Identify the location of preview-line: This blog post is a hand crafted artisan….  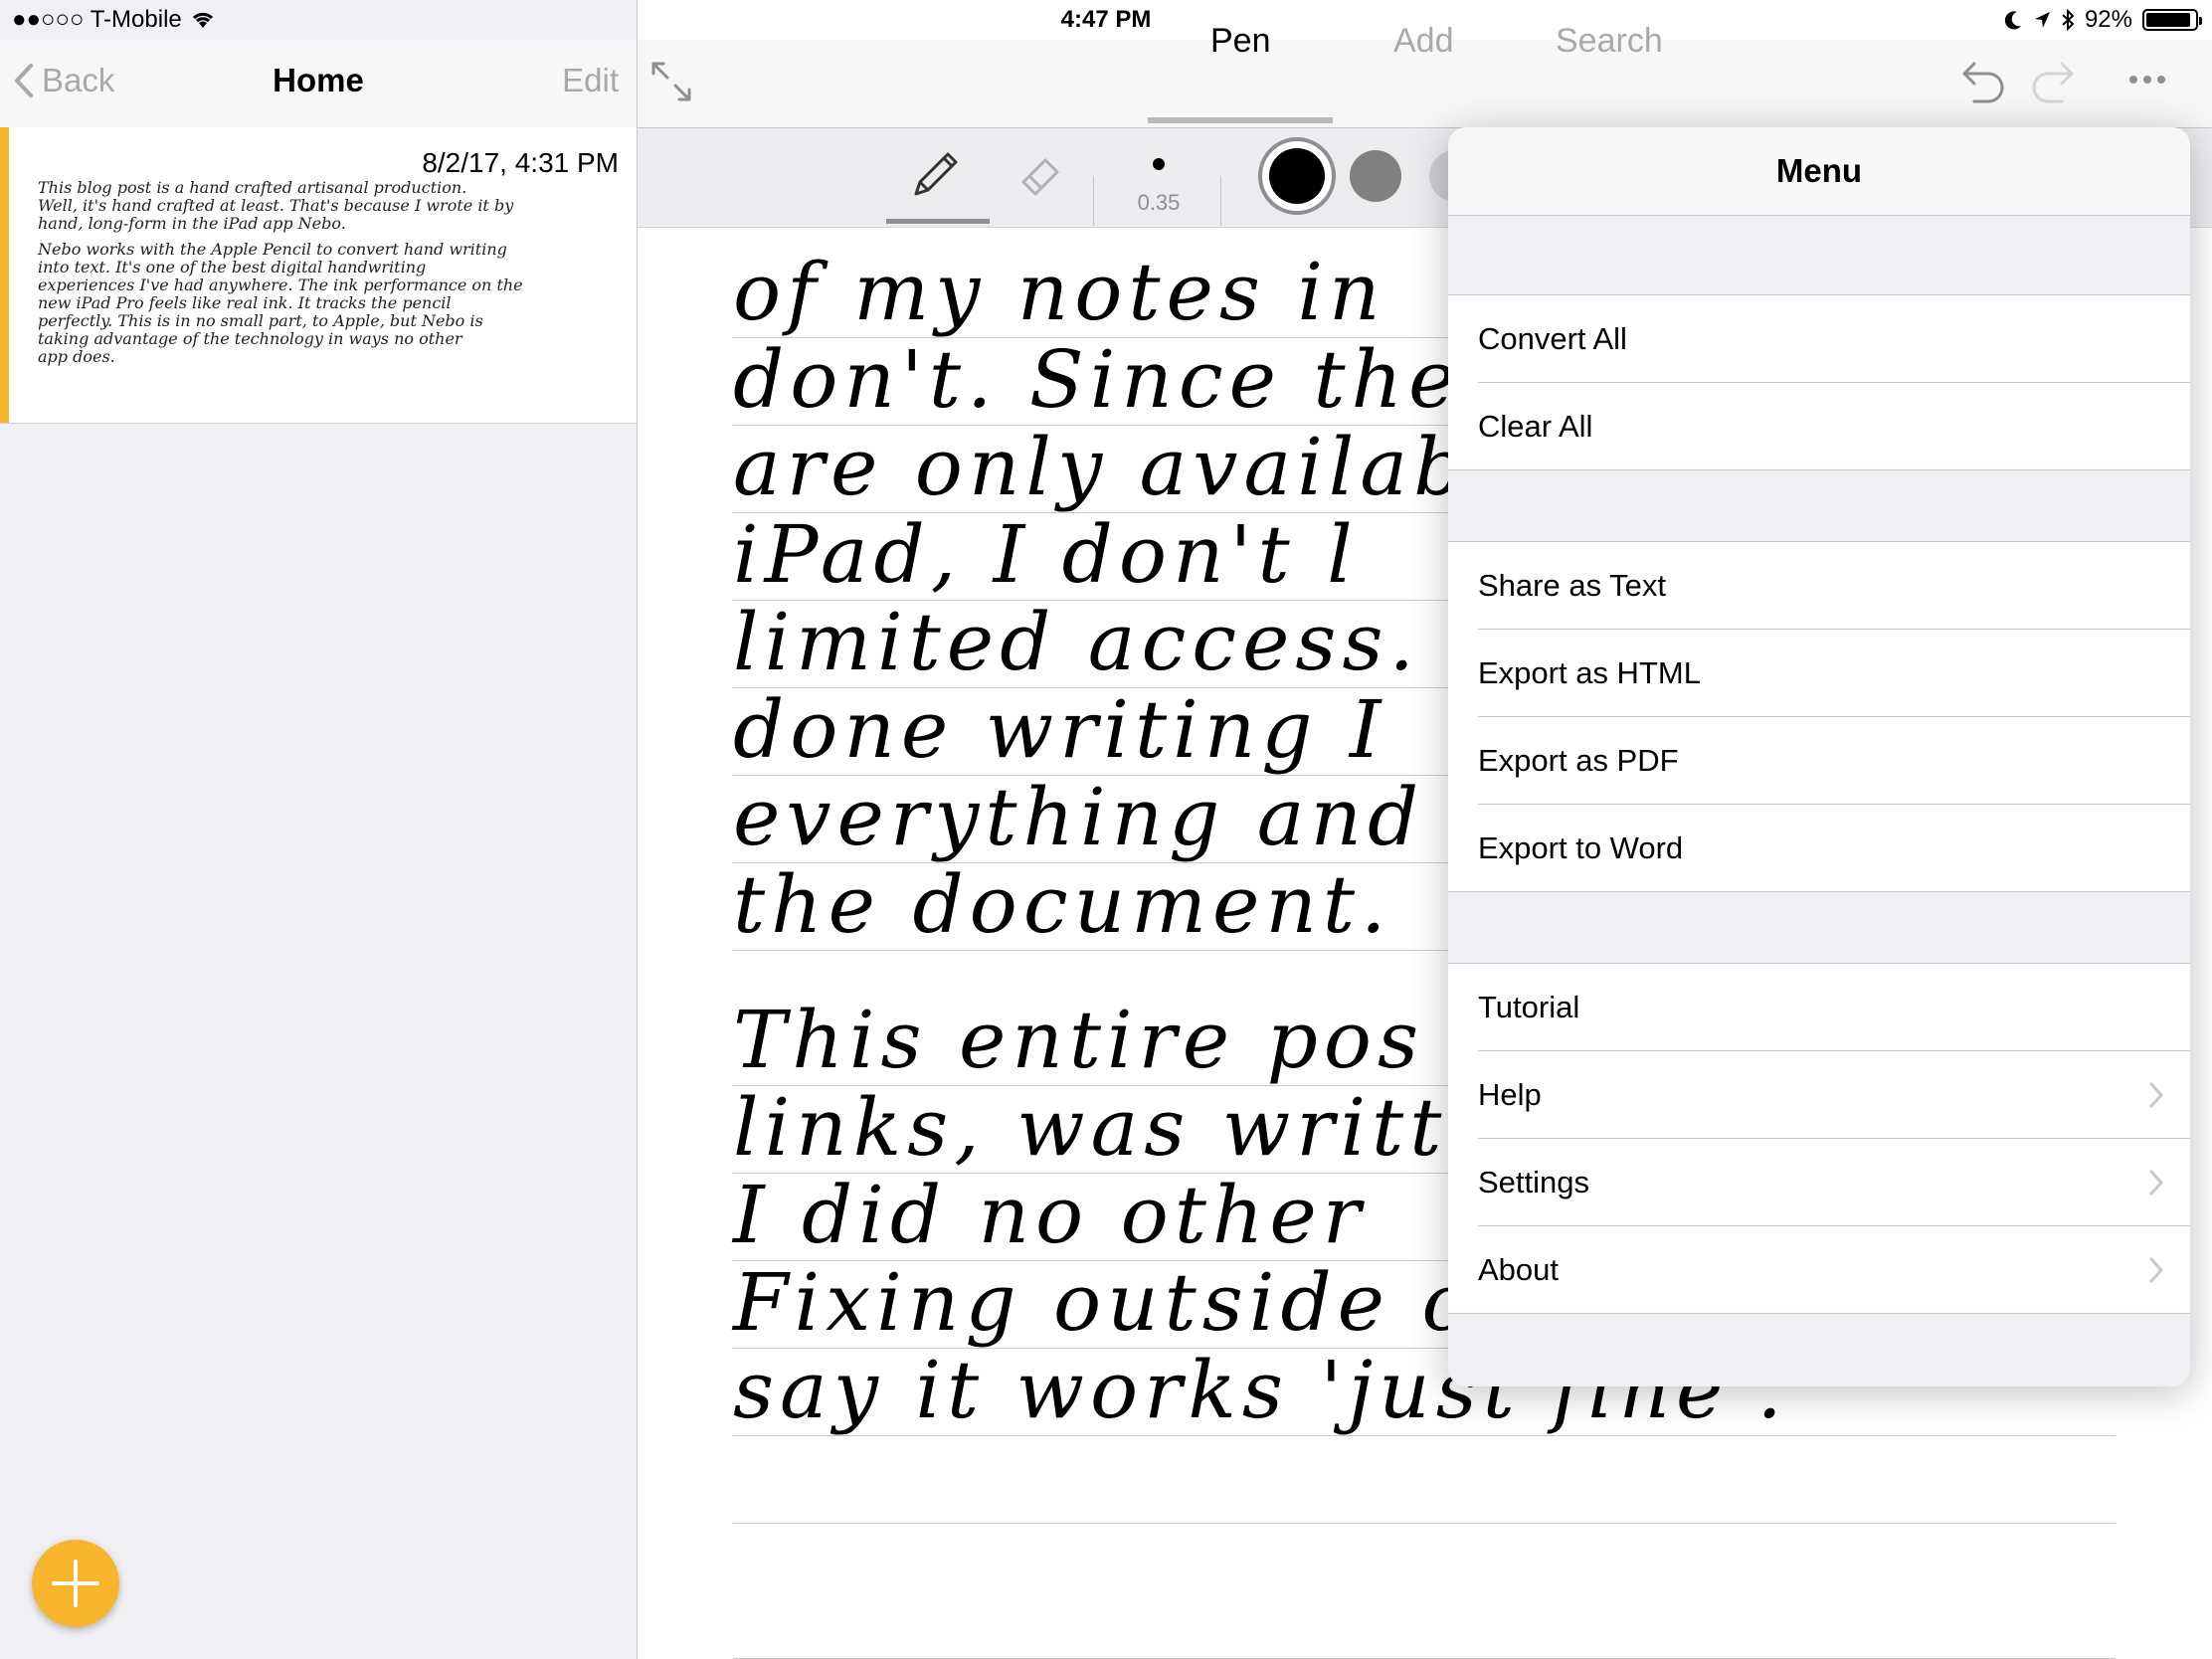
(252, 187).